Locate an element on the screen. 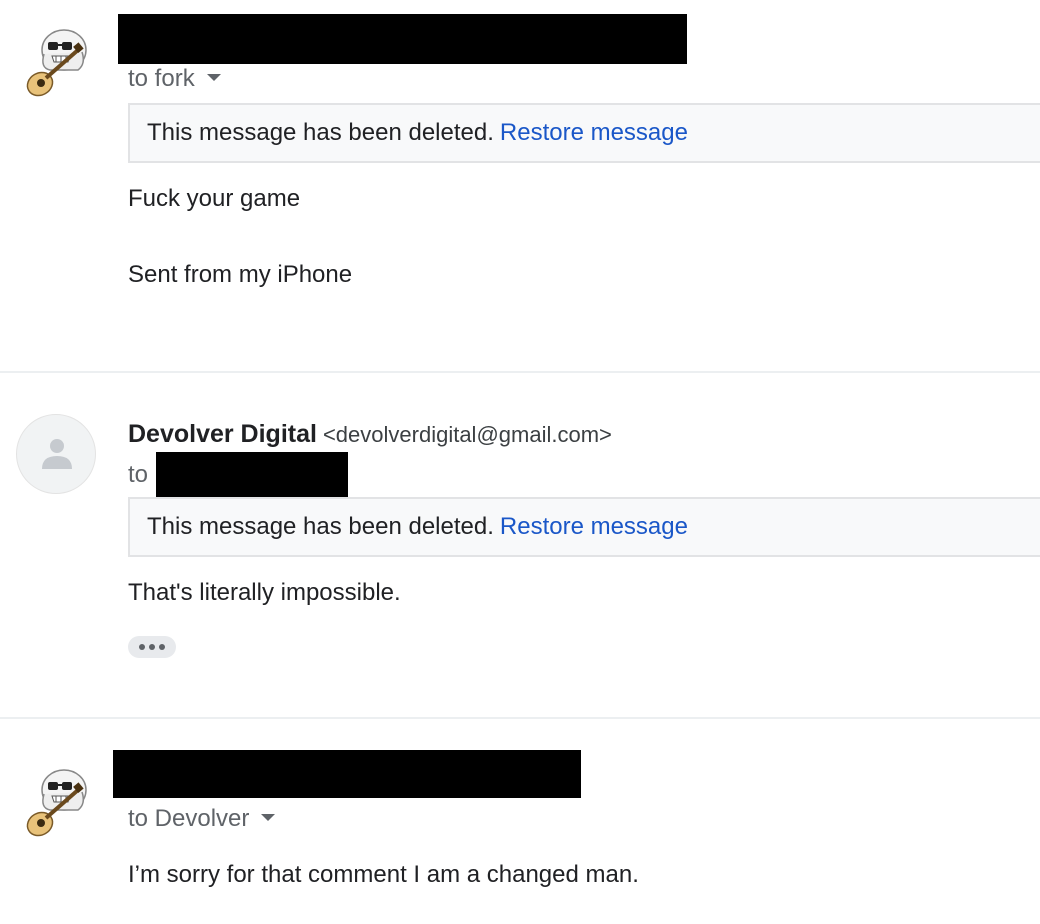 Image resolution: width=1040 pixels, height=924 pixels. recipient-line: to is located at coordinates (138, 475).